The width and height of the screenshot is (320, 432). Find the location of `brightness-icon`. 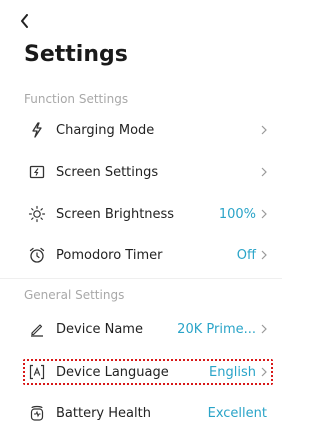

brightness-icon is located at coordinates (37, 214).